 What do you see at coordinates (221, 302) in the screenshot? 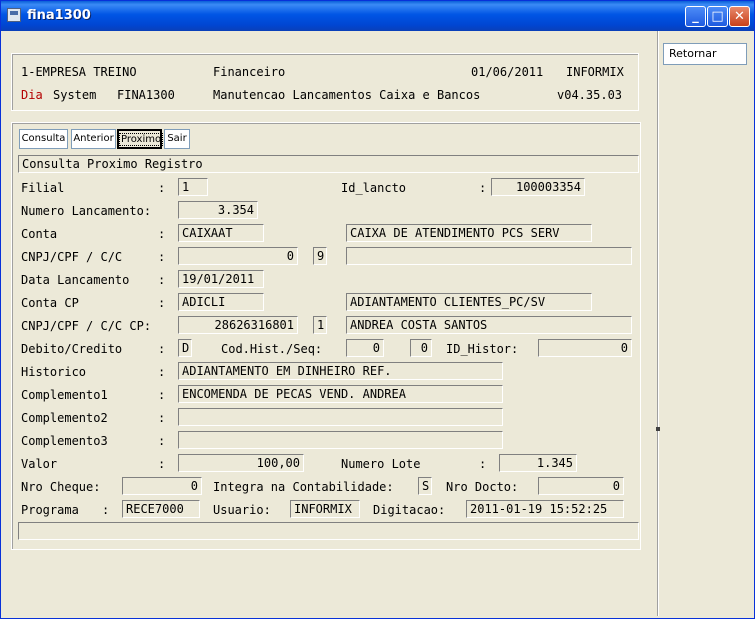
I see `conta-cp-field: ADICLI` at bounding box center [221, 302].